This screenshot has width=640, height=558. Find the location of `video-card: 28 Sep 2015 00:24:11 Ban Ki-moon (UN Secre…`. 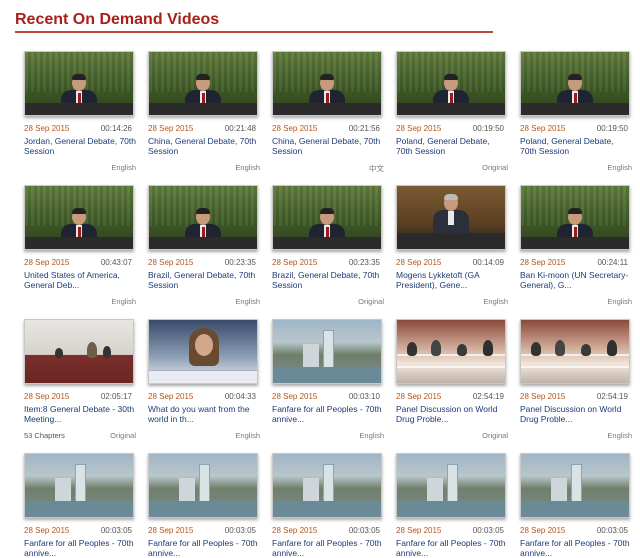

video-card: 28 Sep 2015 00:24:11 Ban Ki-moon (UN Secre… is located at coordinates (576, 245).